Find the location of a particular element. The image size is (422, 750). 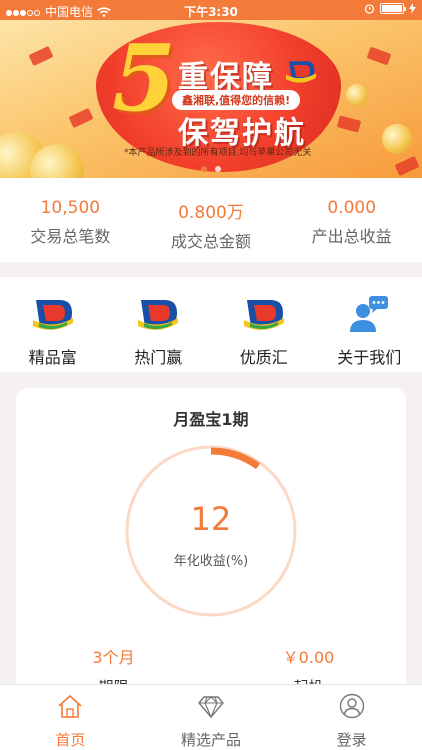

alarm-icon is located at coordinates (369, 9).